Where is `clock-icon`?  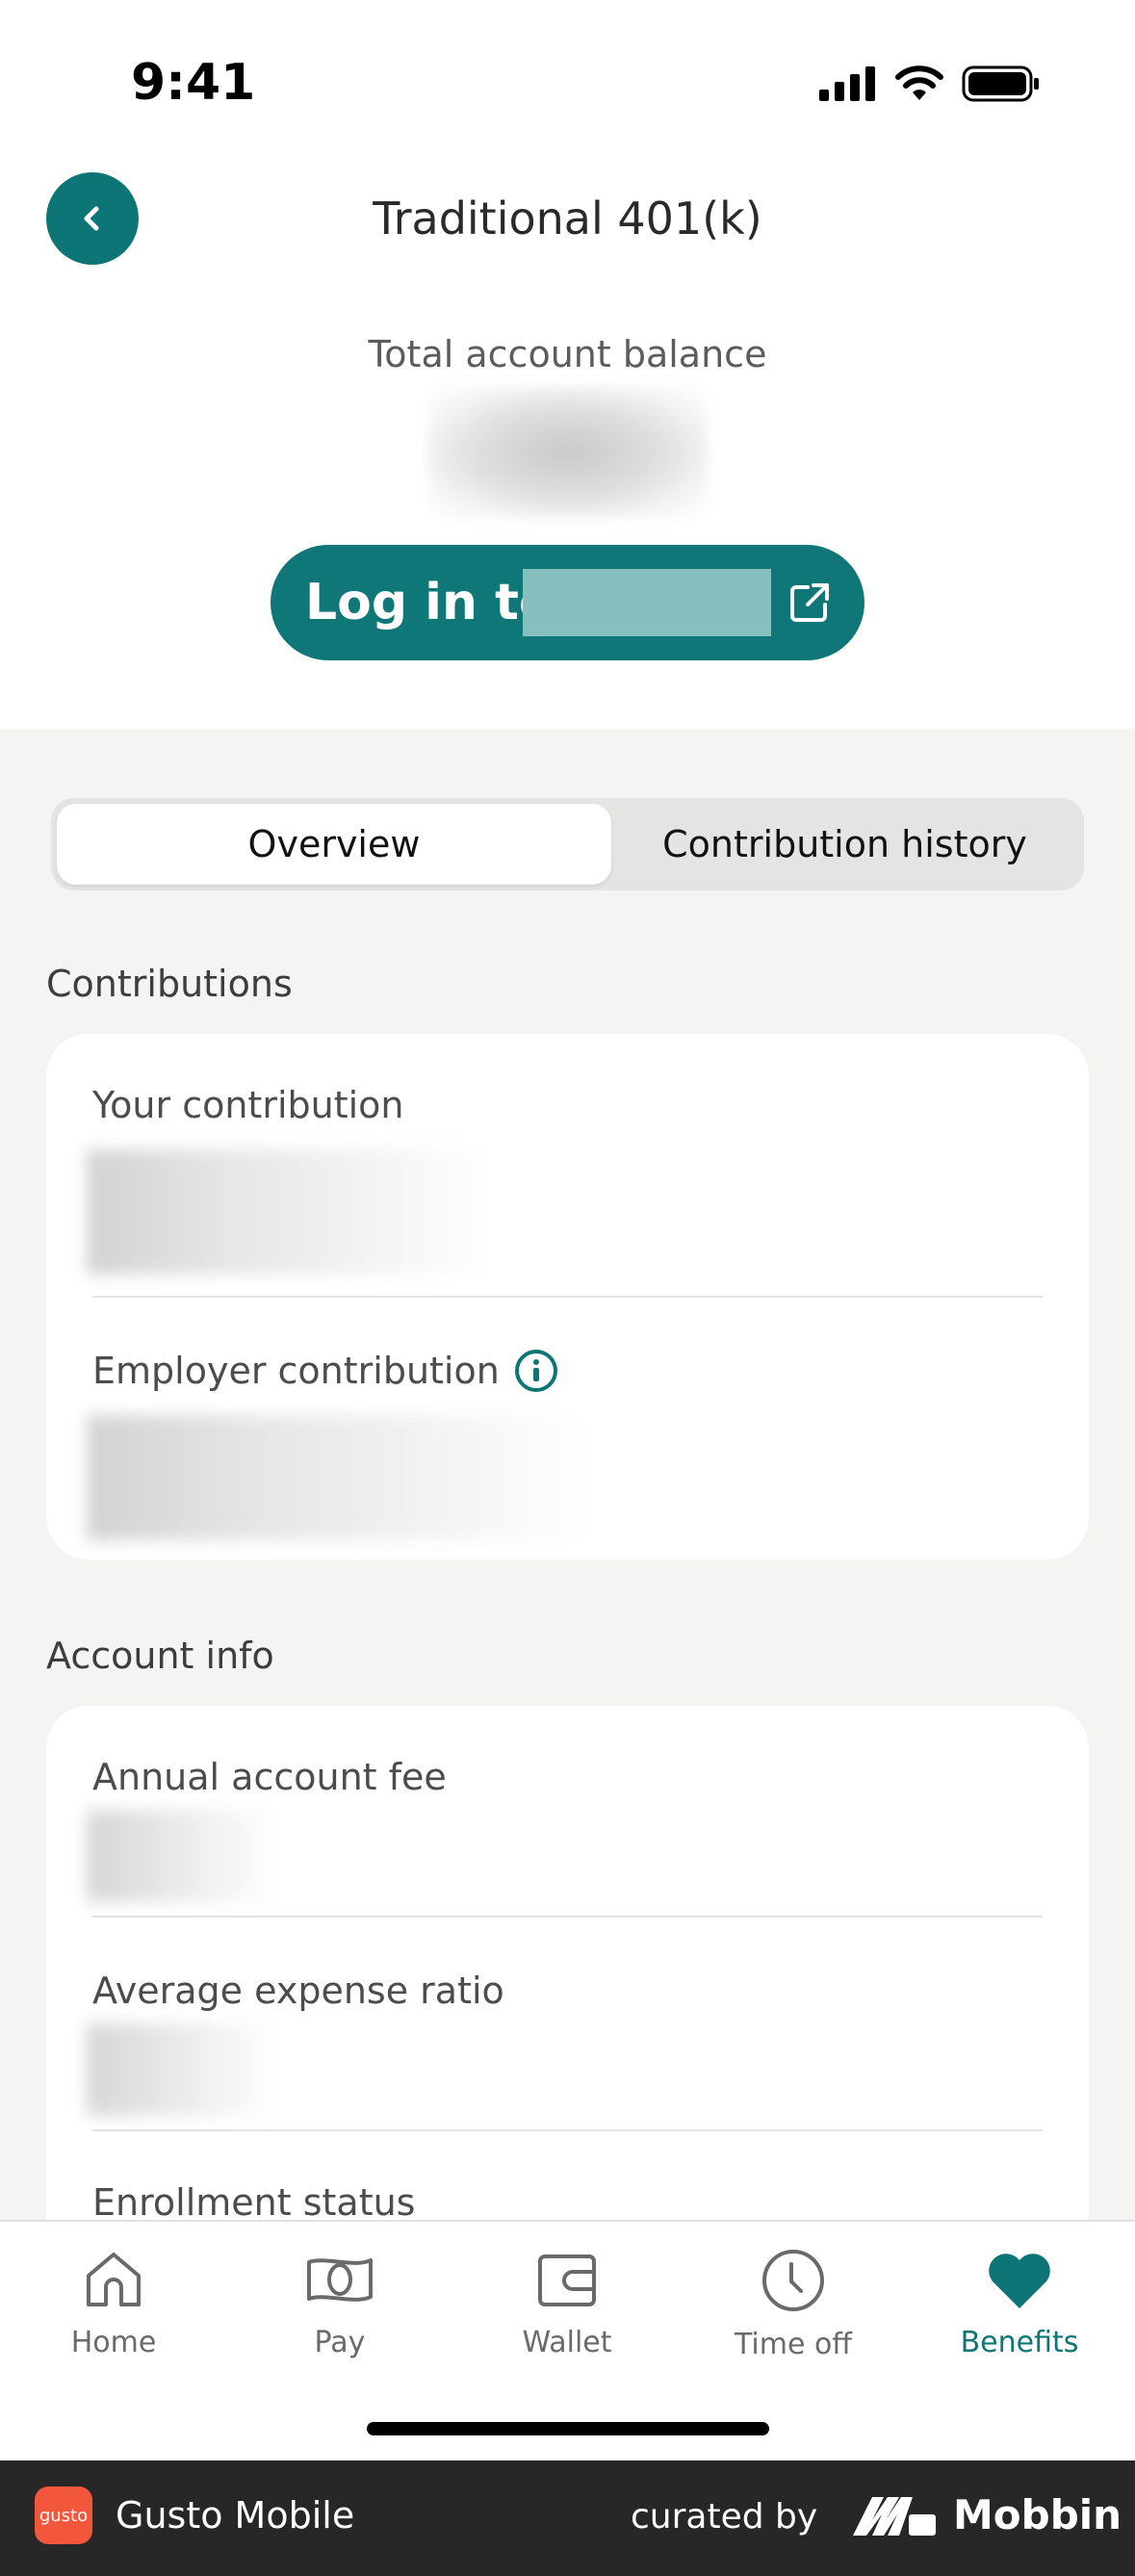 clock-icon is located at coordinates (793, 2281).